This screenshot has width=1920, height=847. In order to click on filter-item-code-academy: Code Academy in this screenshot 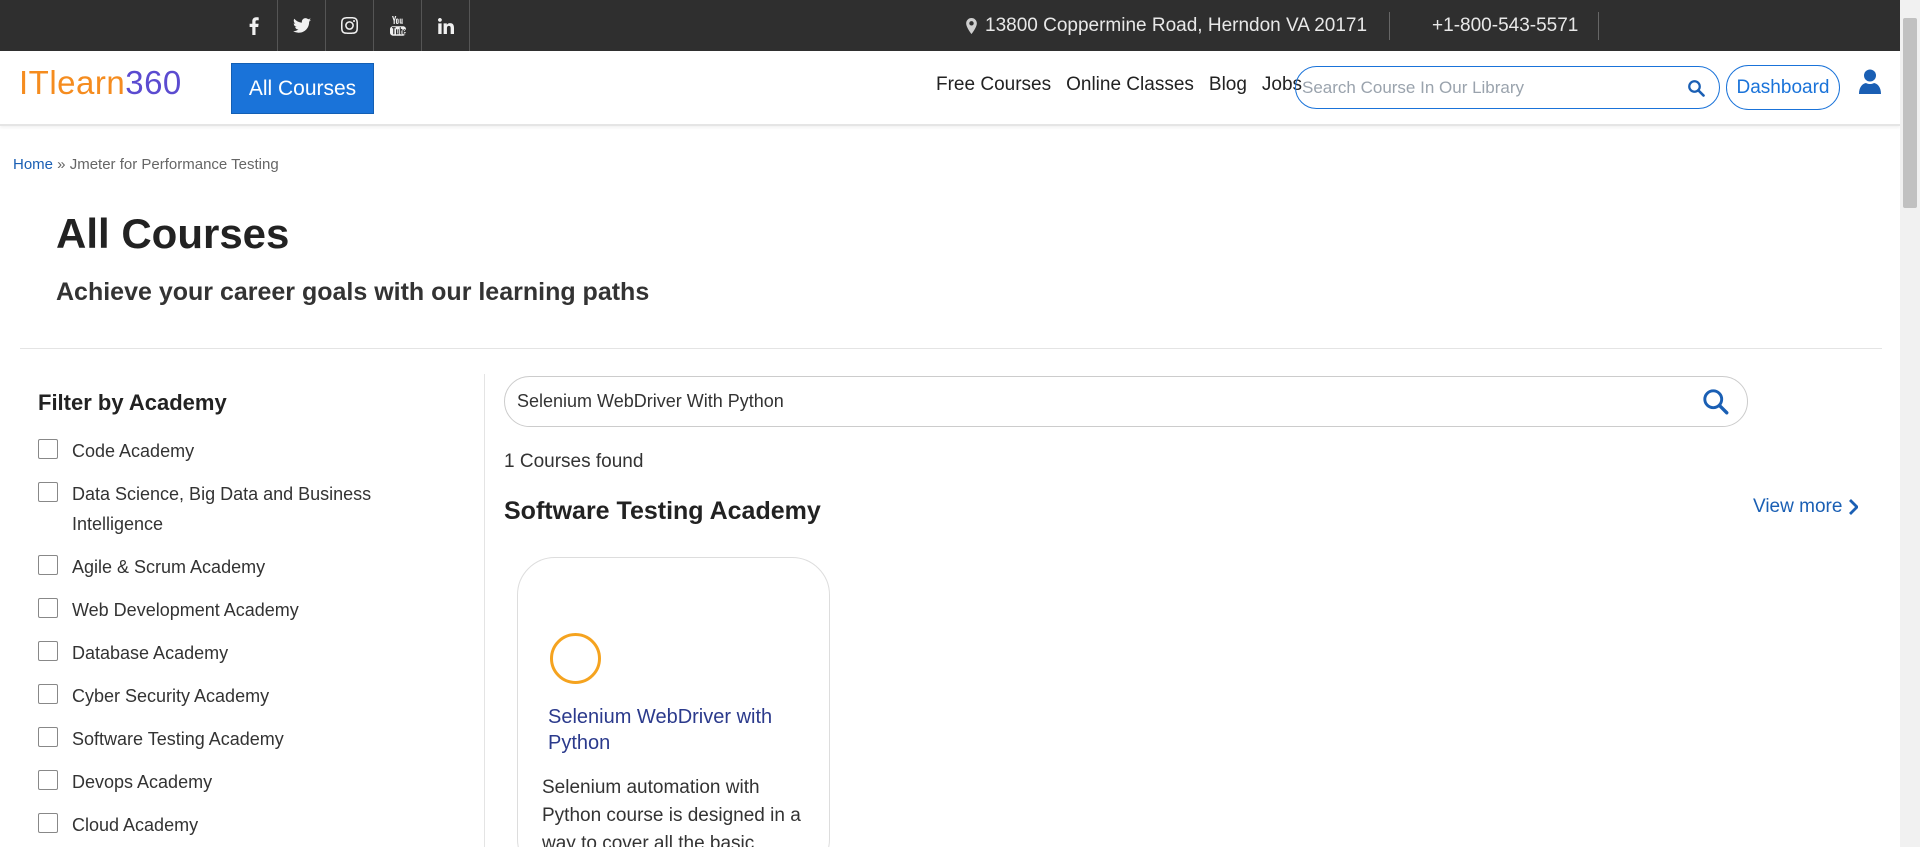, I will do `click(258, 451)`.